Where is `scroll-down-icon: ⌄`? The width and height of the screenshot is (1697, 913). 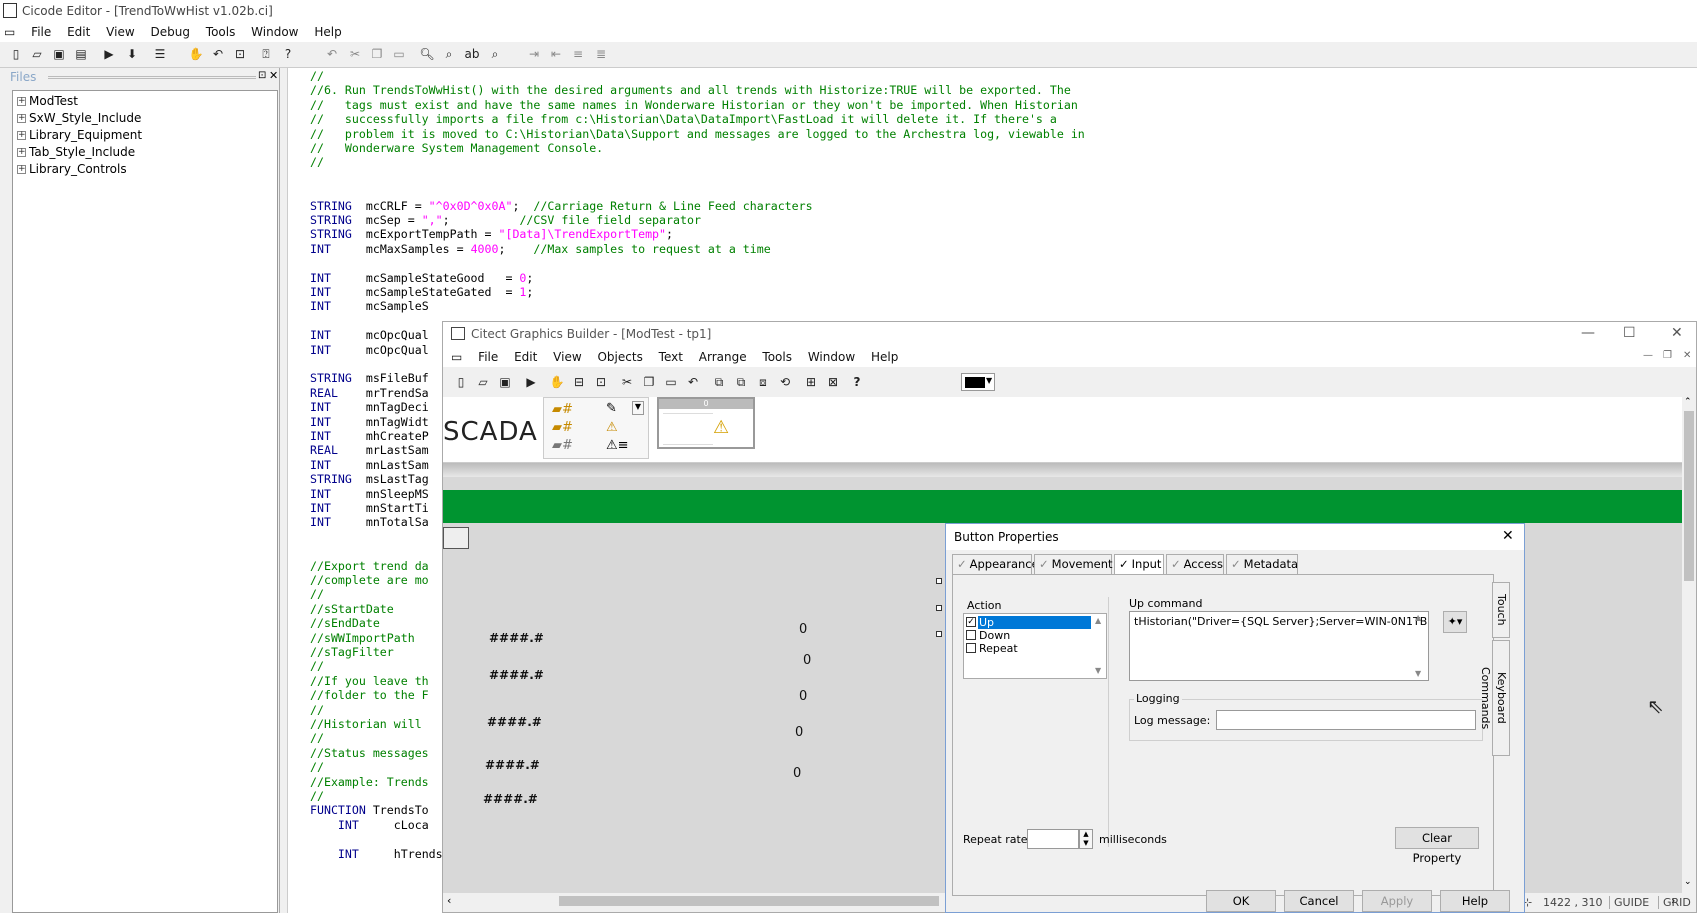
scroll-down-icon: ⌄ is located at coordinates (1688, 882).